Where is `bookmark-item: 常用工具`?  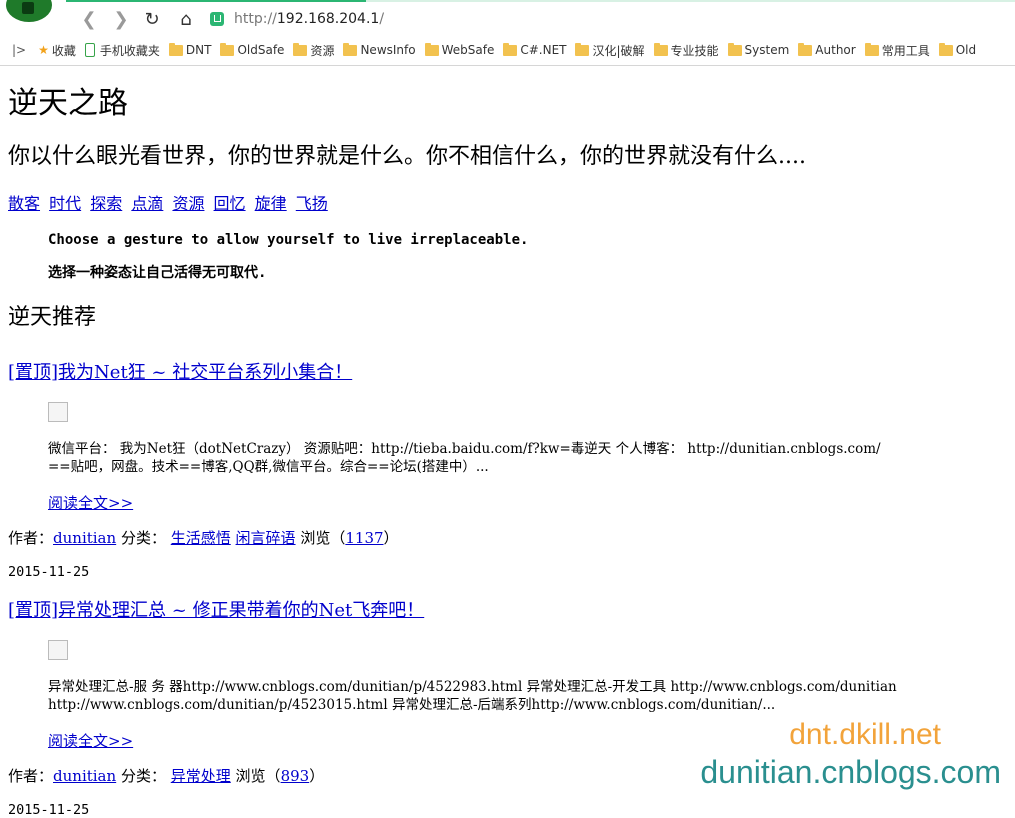
bookmark-item: 常用工具 is located at coordinates (897, 50).